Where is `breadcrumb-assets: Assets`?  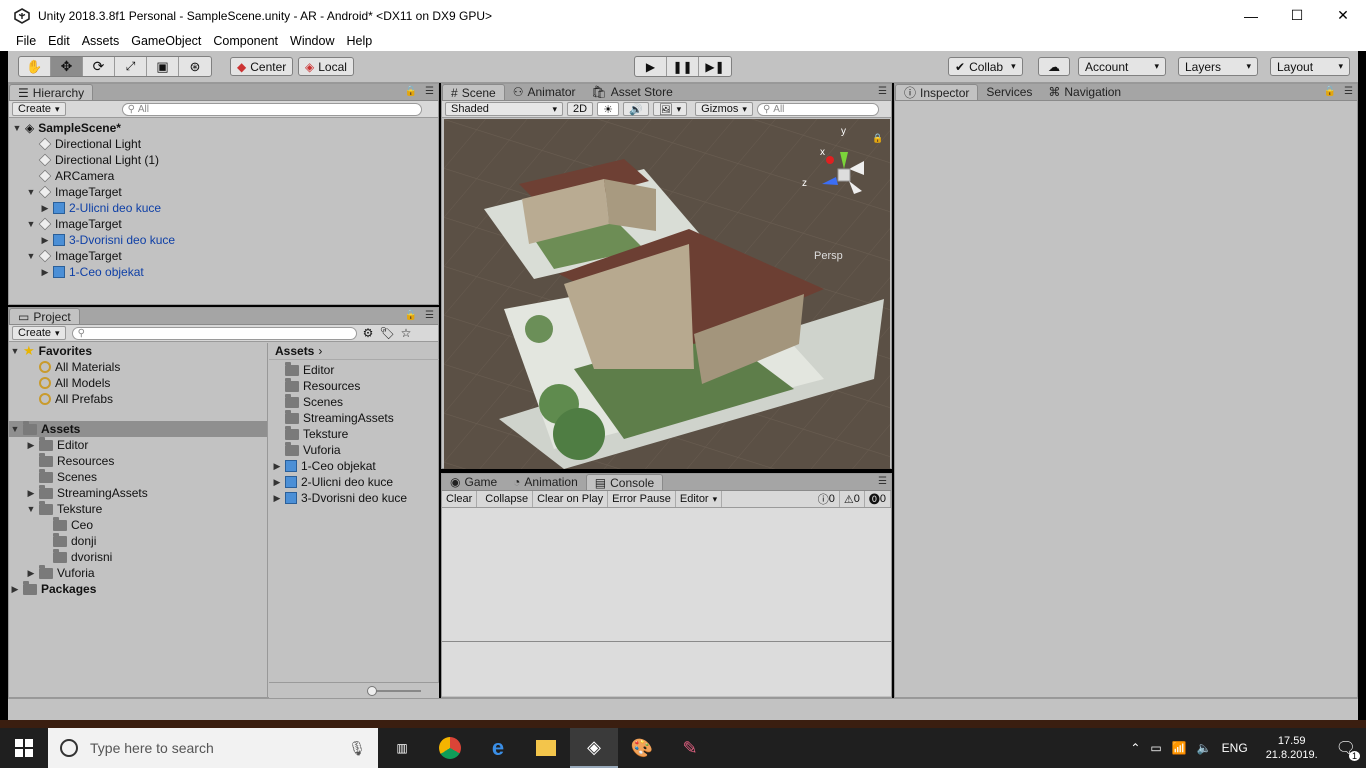
breadcrumb-assets: Assets is located at coordinates (294, 351).